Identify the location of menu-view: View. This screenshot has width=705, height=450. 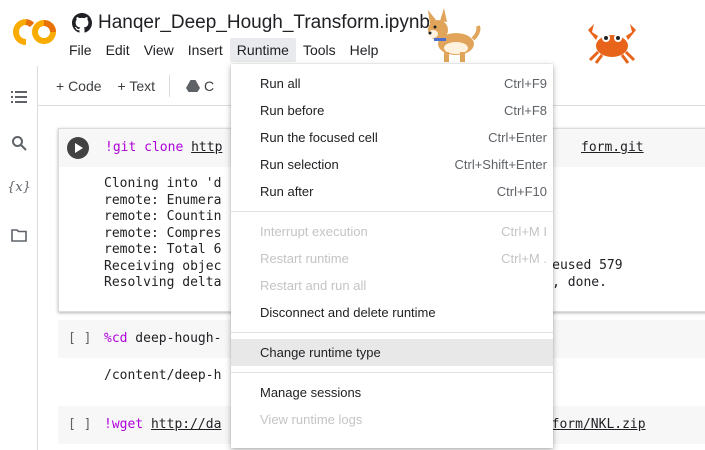
(159, 50).